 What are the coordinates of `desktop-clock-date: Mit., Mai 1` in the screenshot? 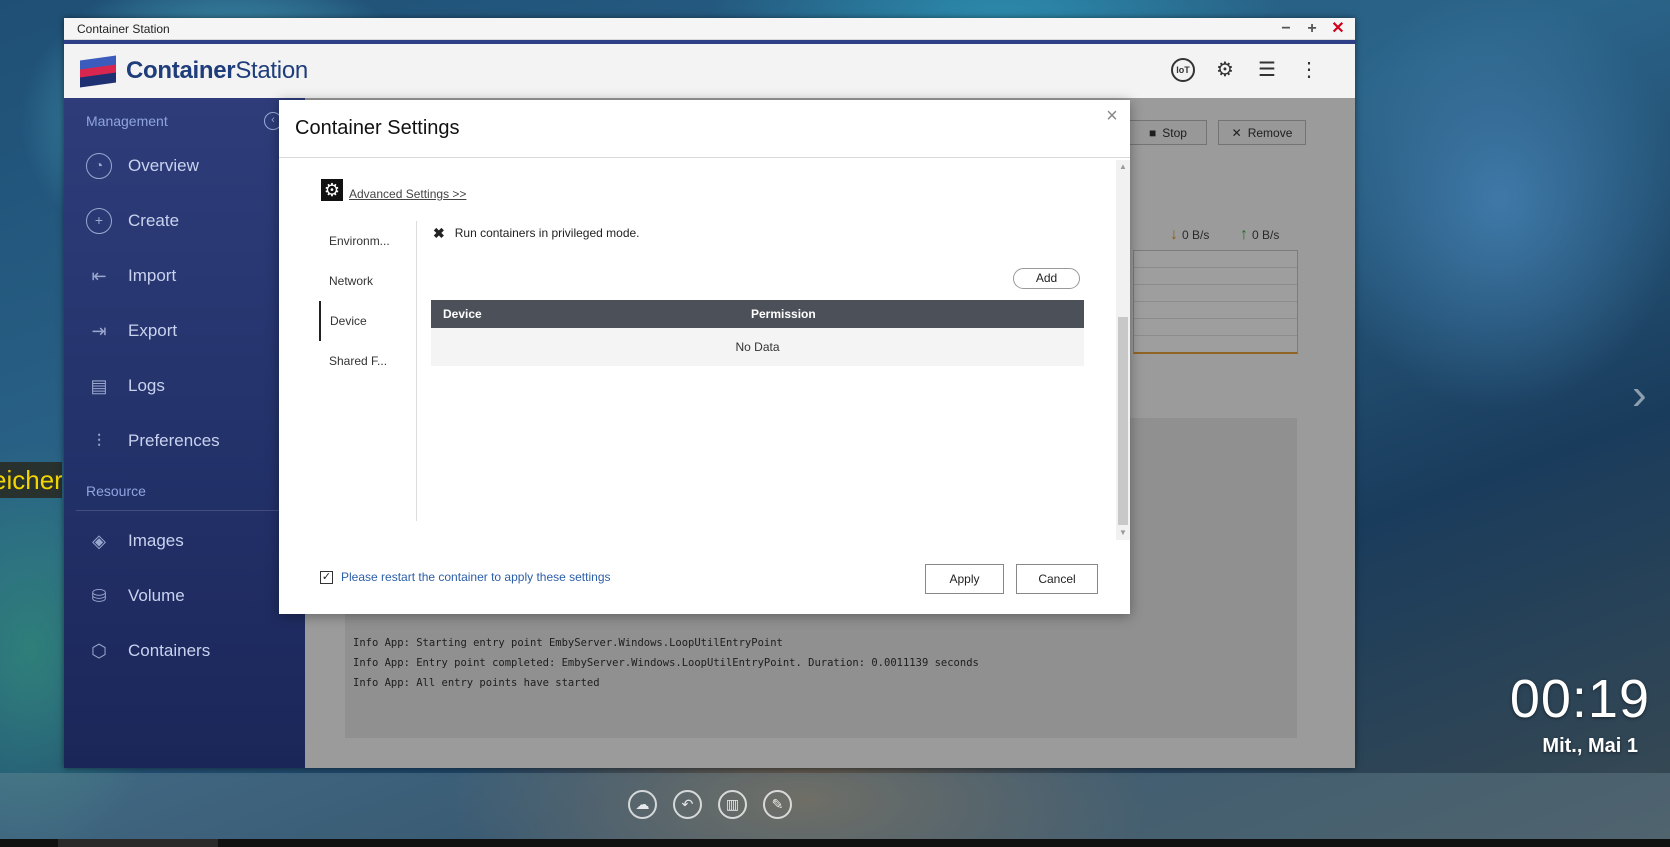 It's located at (1590, 746).